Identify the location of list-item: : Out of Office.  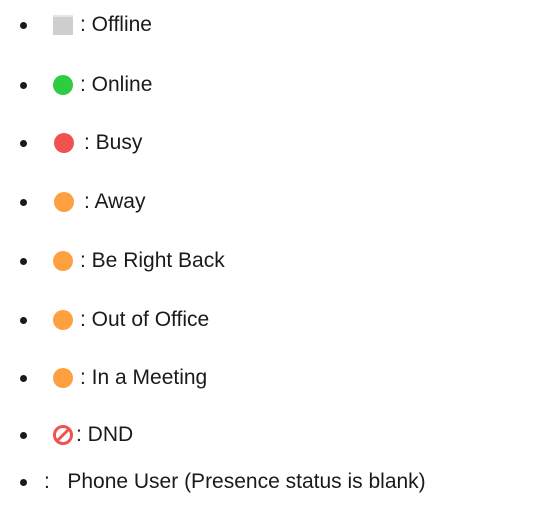
(269, 320).